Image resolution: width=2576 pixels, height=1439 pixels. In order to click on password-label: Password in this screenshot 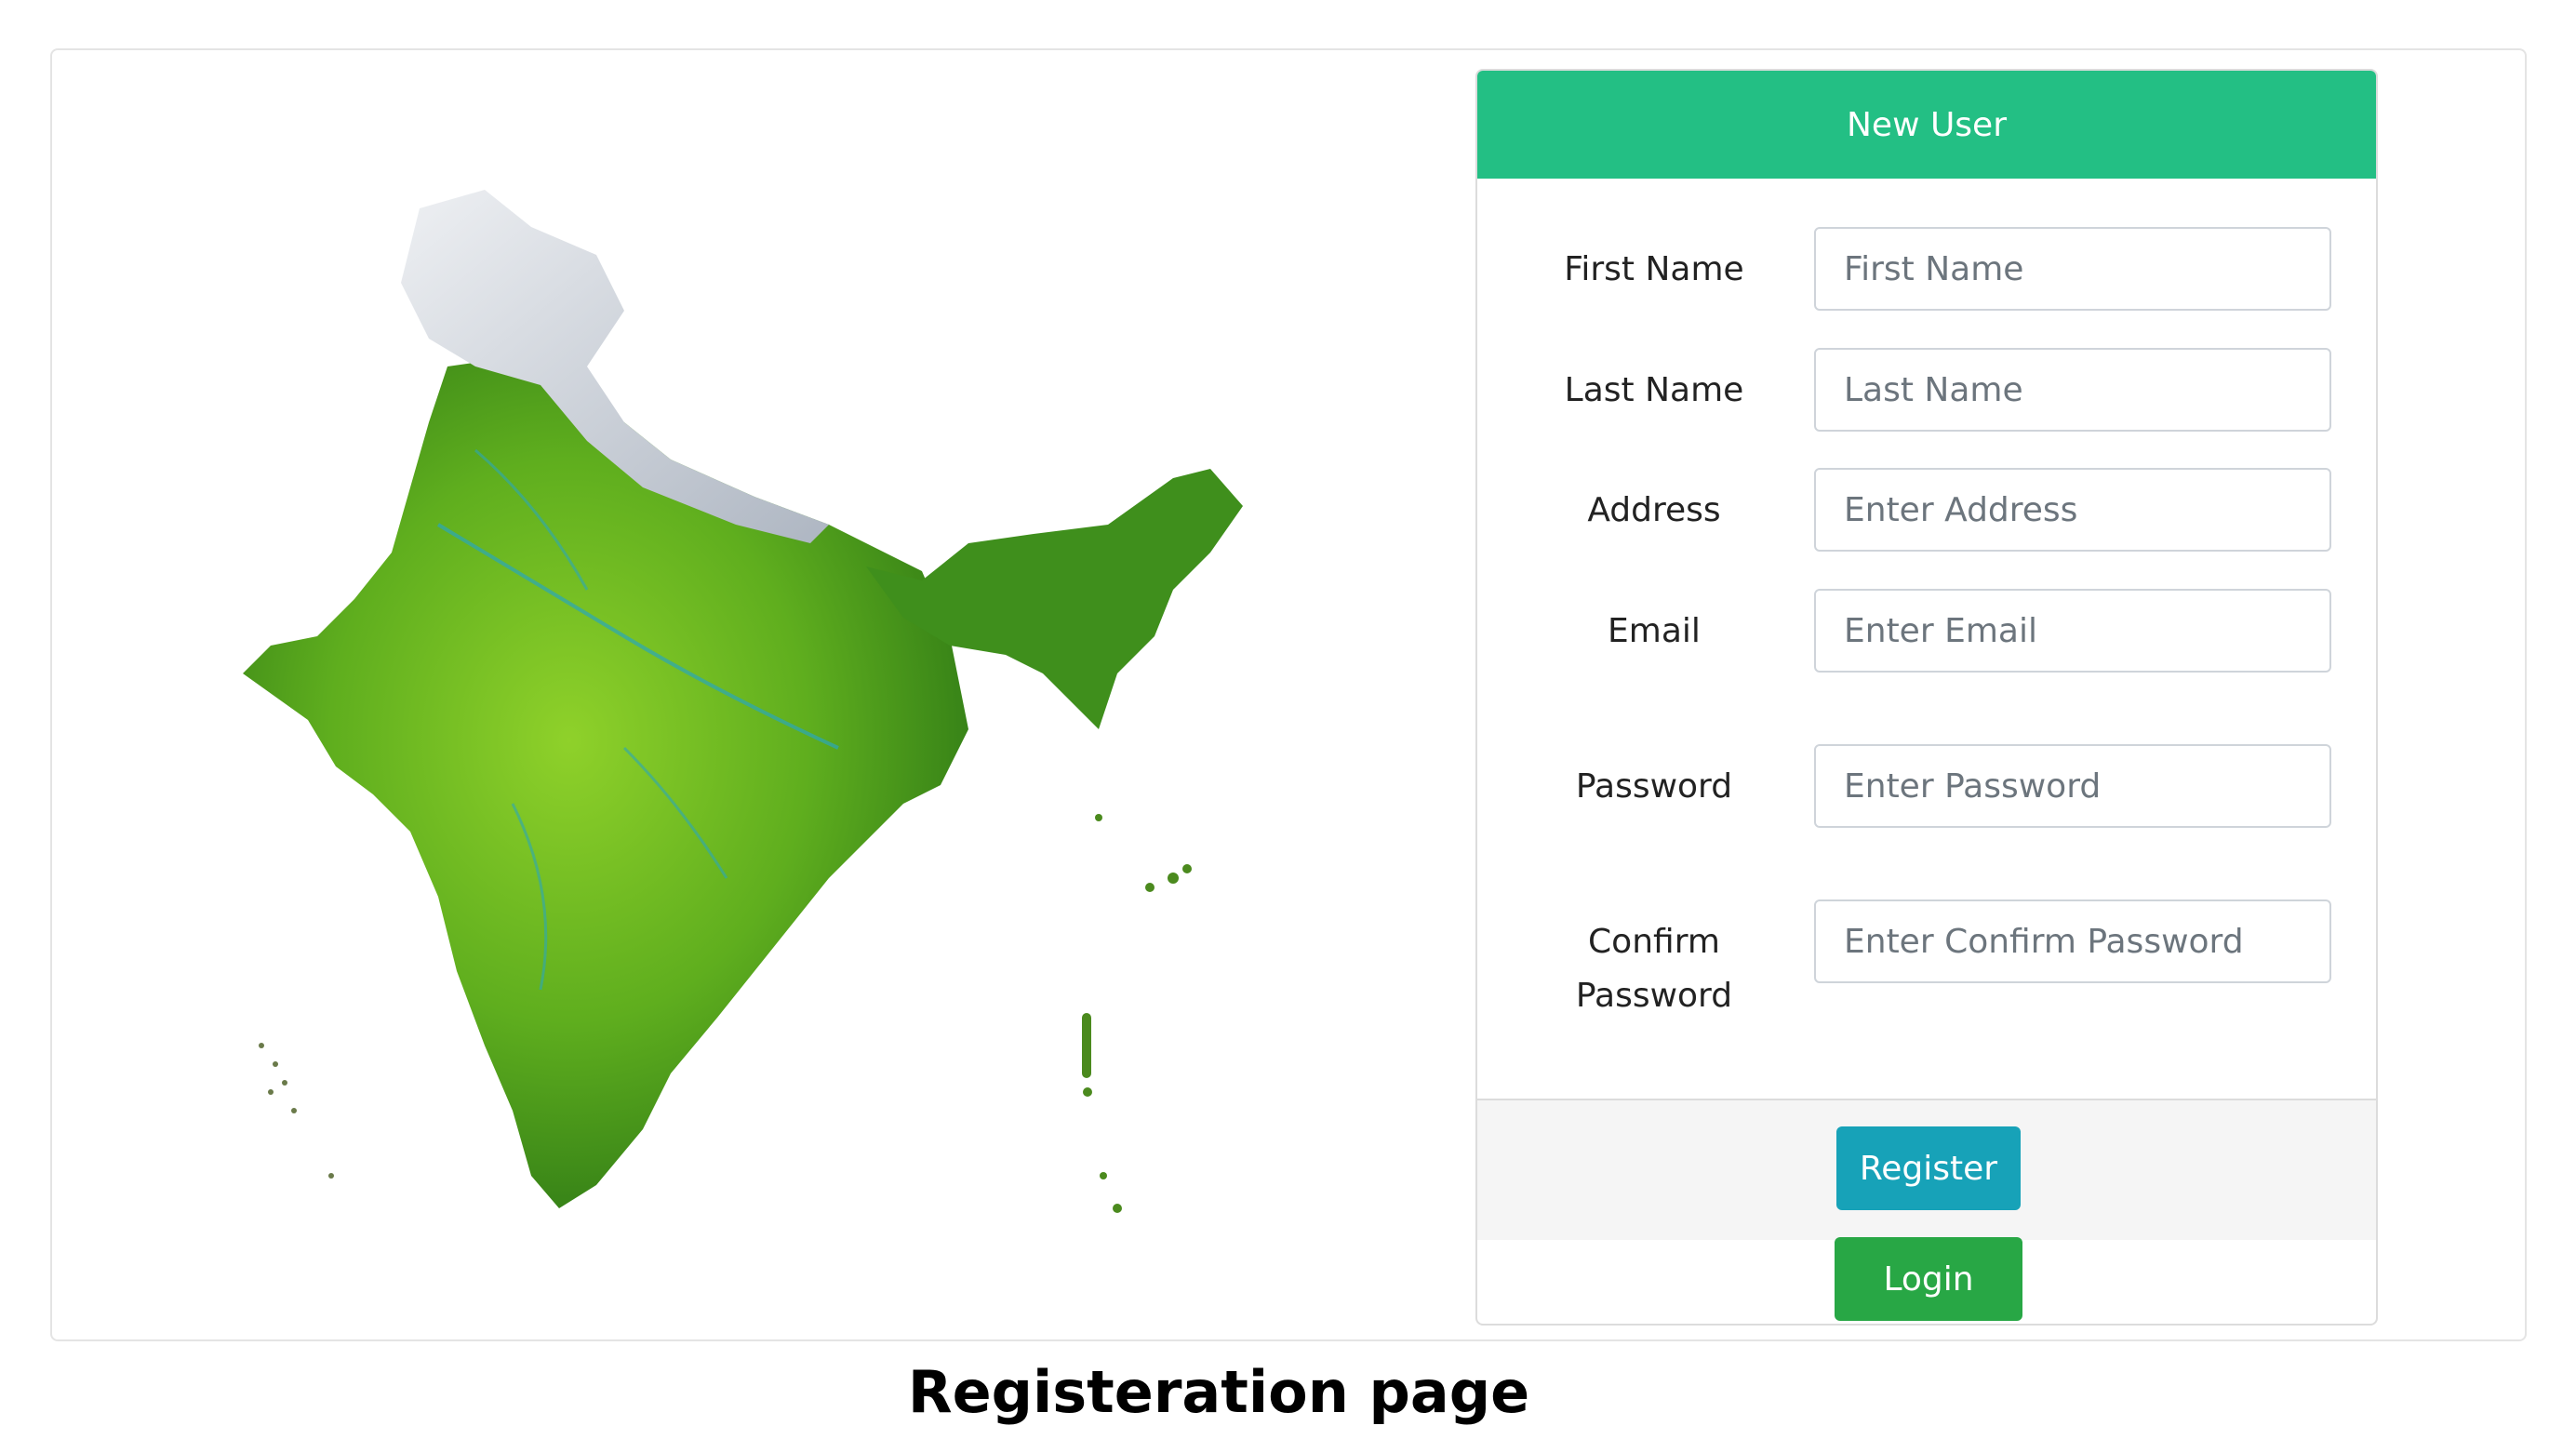, I will do `click(1654, 786)`.